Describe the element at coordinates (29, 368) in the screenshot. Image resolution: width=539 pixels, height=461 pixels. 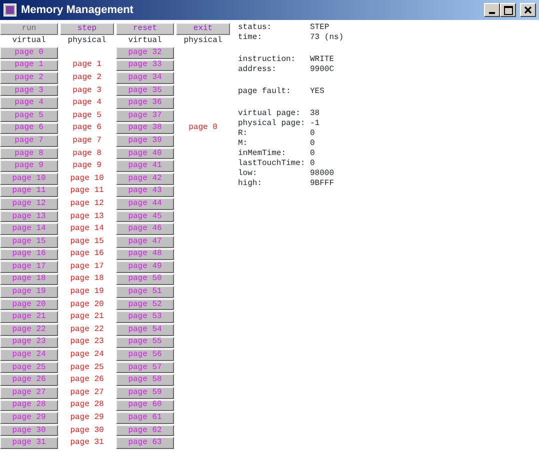
I see `virtual-page-button: page 25` at that location.